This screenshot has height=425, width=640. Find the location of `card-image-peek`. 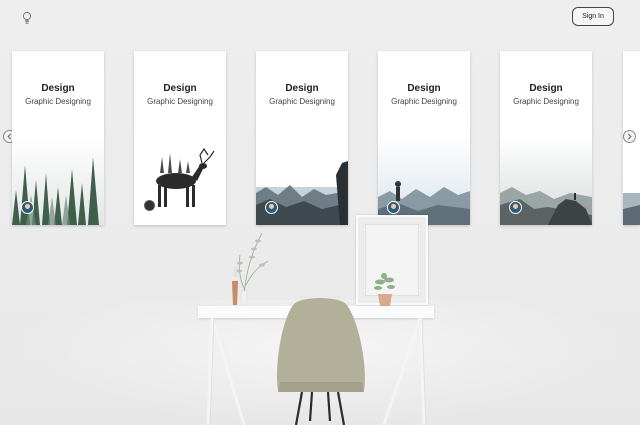

card-image-peek is located at coordinates (631, 180).